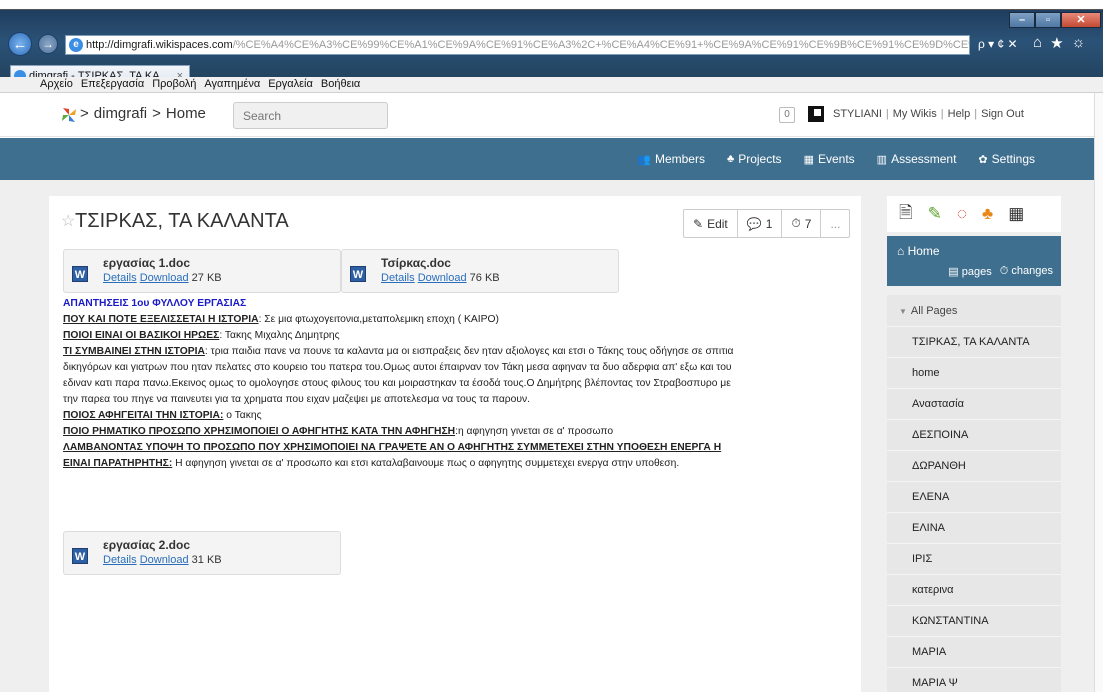  I want to click on file-links: Details Download 27 KB, so click(162, 278).